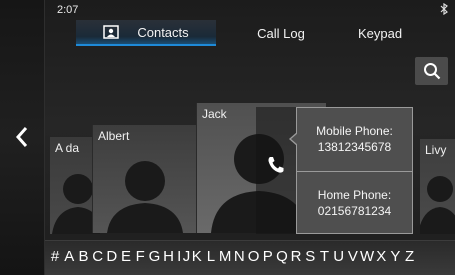 This screenshot has height=275, width=455. Describe the element at coordinates (211, 256) in the screenshot. I see `alphabet-letter: L` at that location.